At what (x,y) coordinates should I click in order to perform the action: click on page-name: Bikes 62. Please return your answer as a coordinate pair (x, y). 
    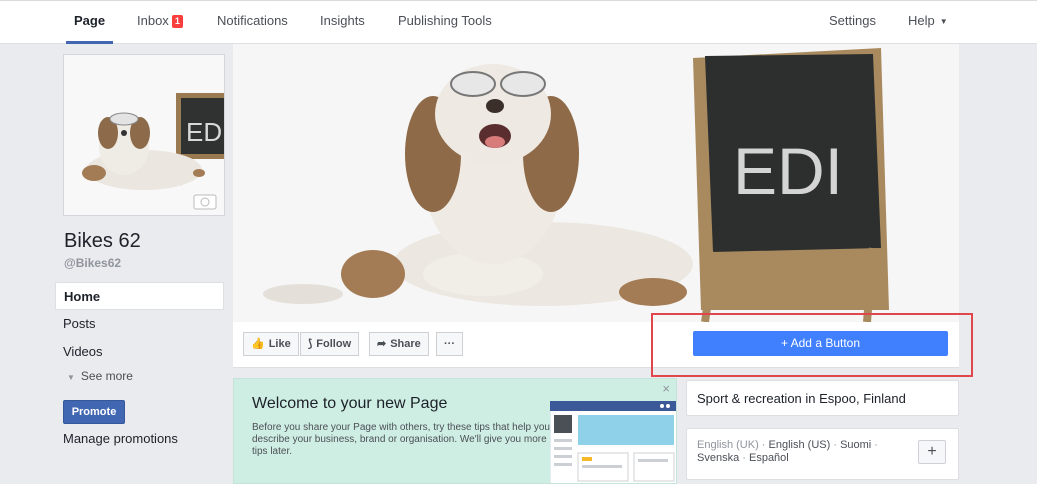
    Looking at the image, I should click on (102, 241).